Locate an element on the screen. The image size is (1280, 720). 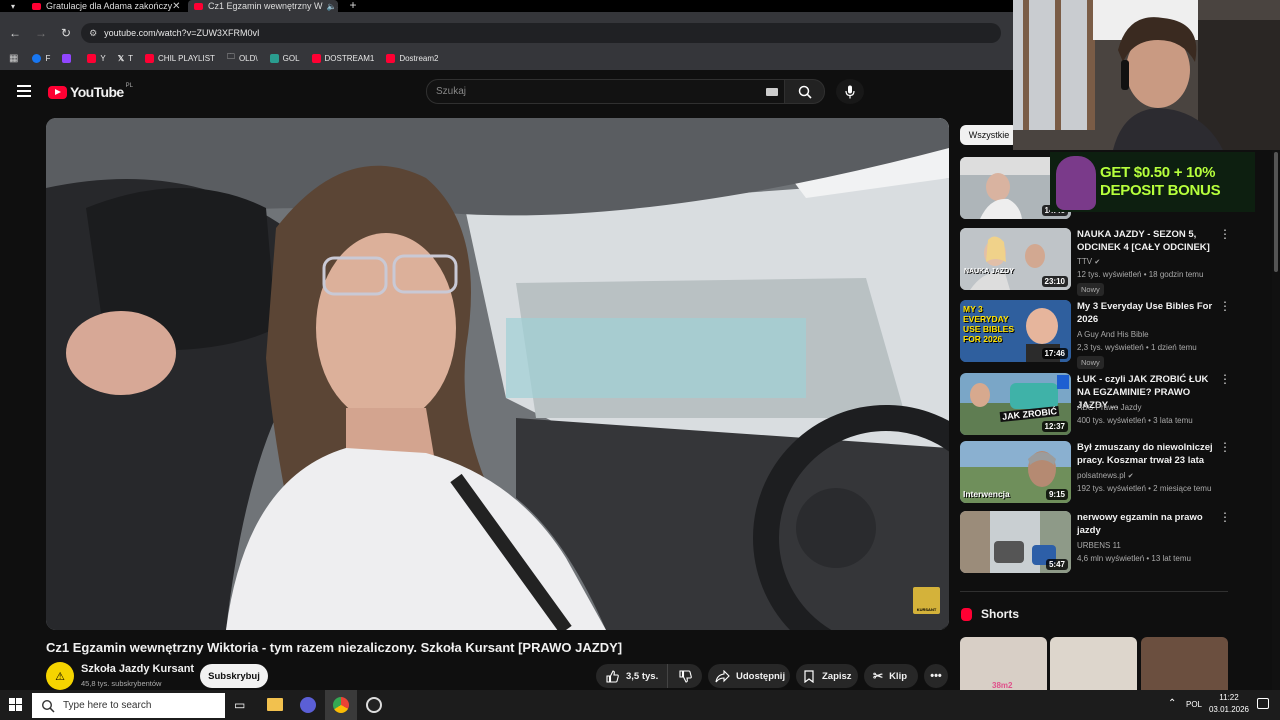
bookmark-f: F is located at coordinates (41, 58).